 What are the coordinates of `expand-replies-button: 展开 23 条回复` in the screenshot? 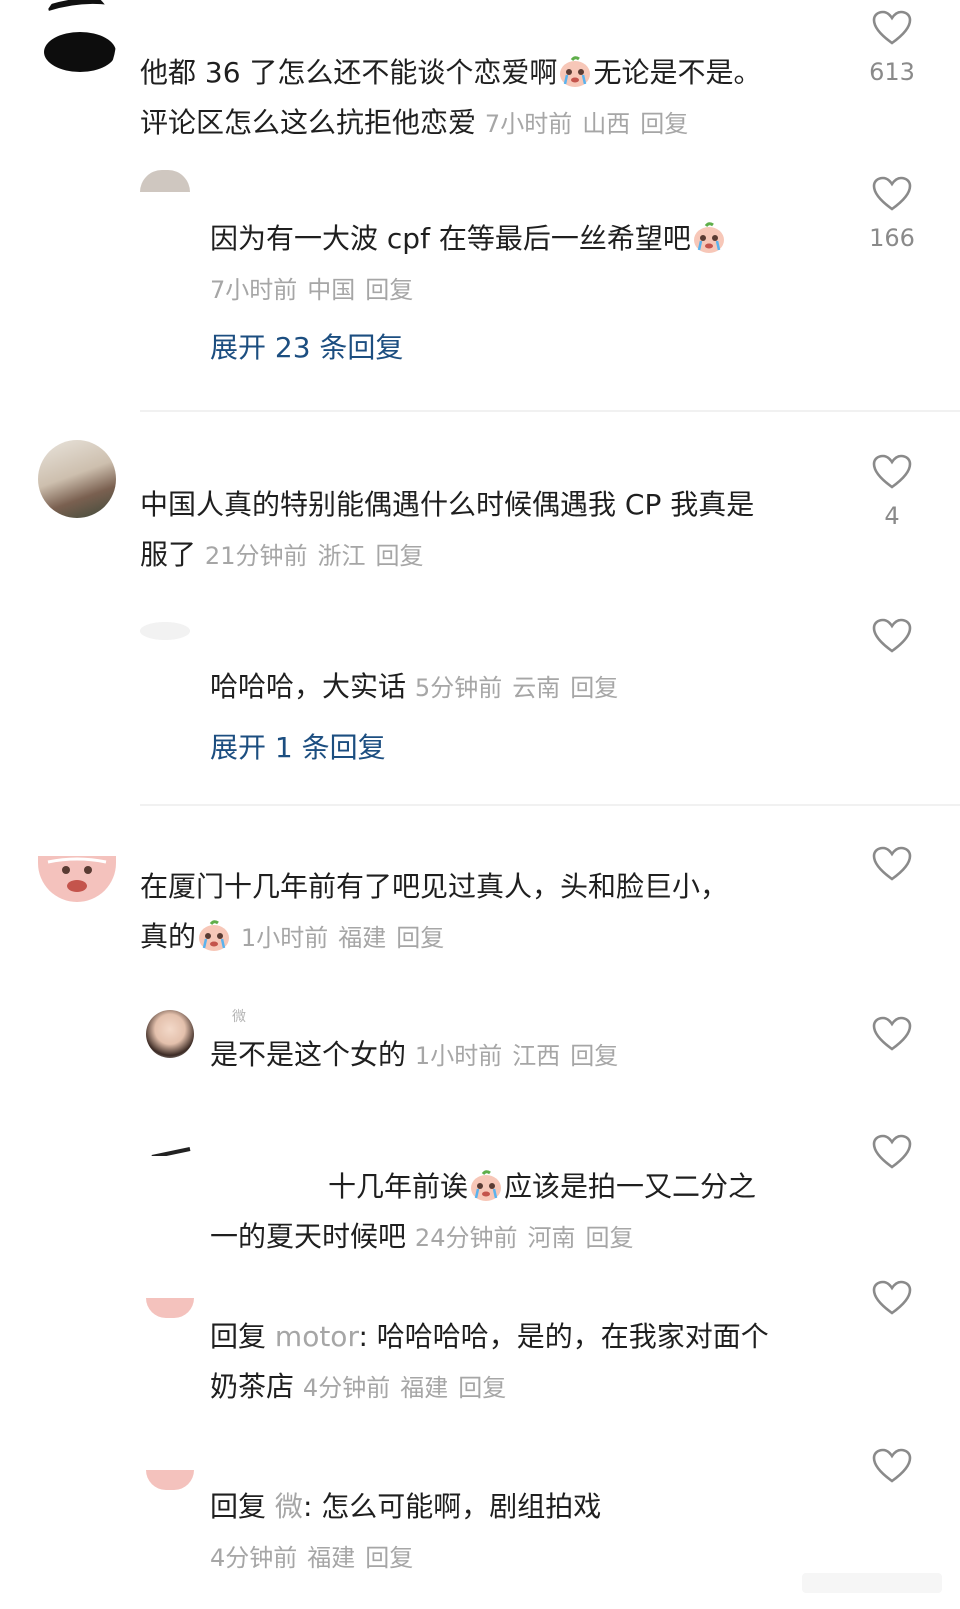 It's located at (306, 348).